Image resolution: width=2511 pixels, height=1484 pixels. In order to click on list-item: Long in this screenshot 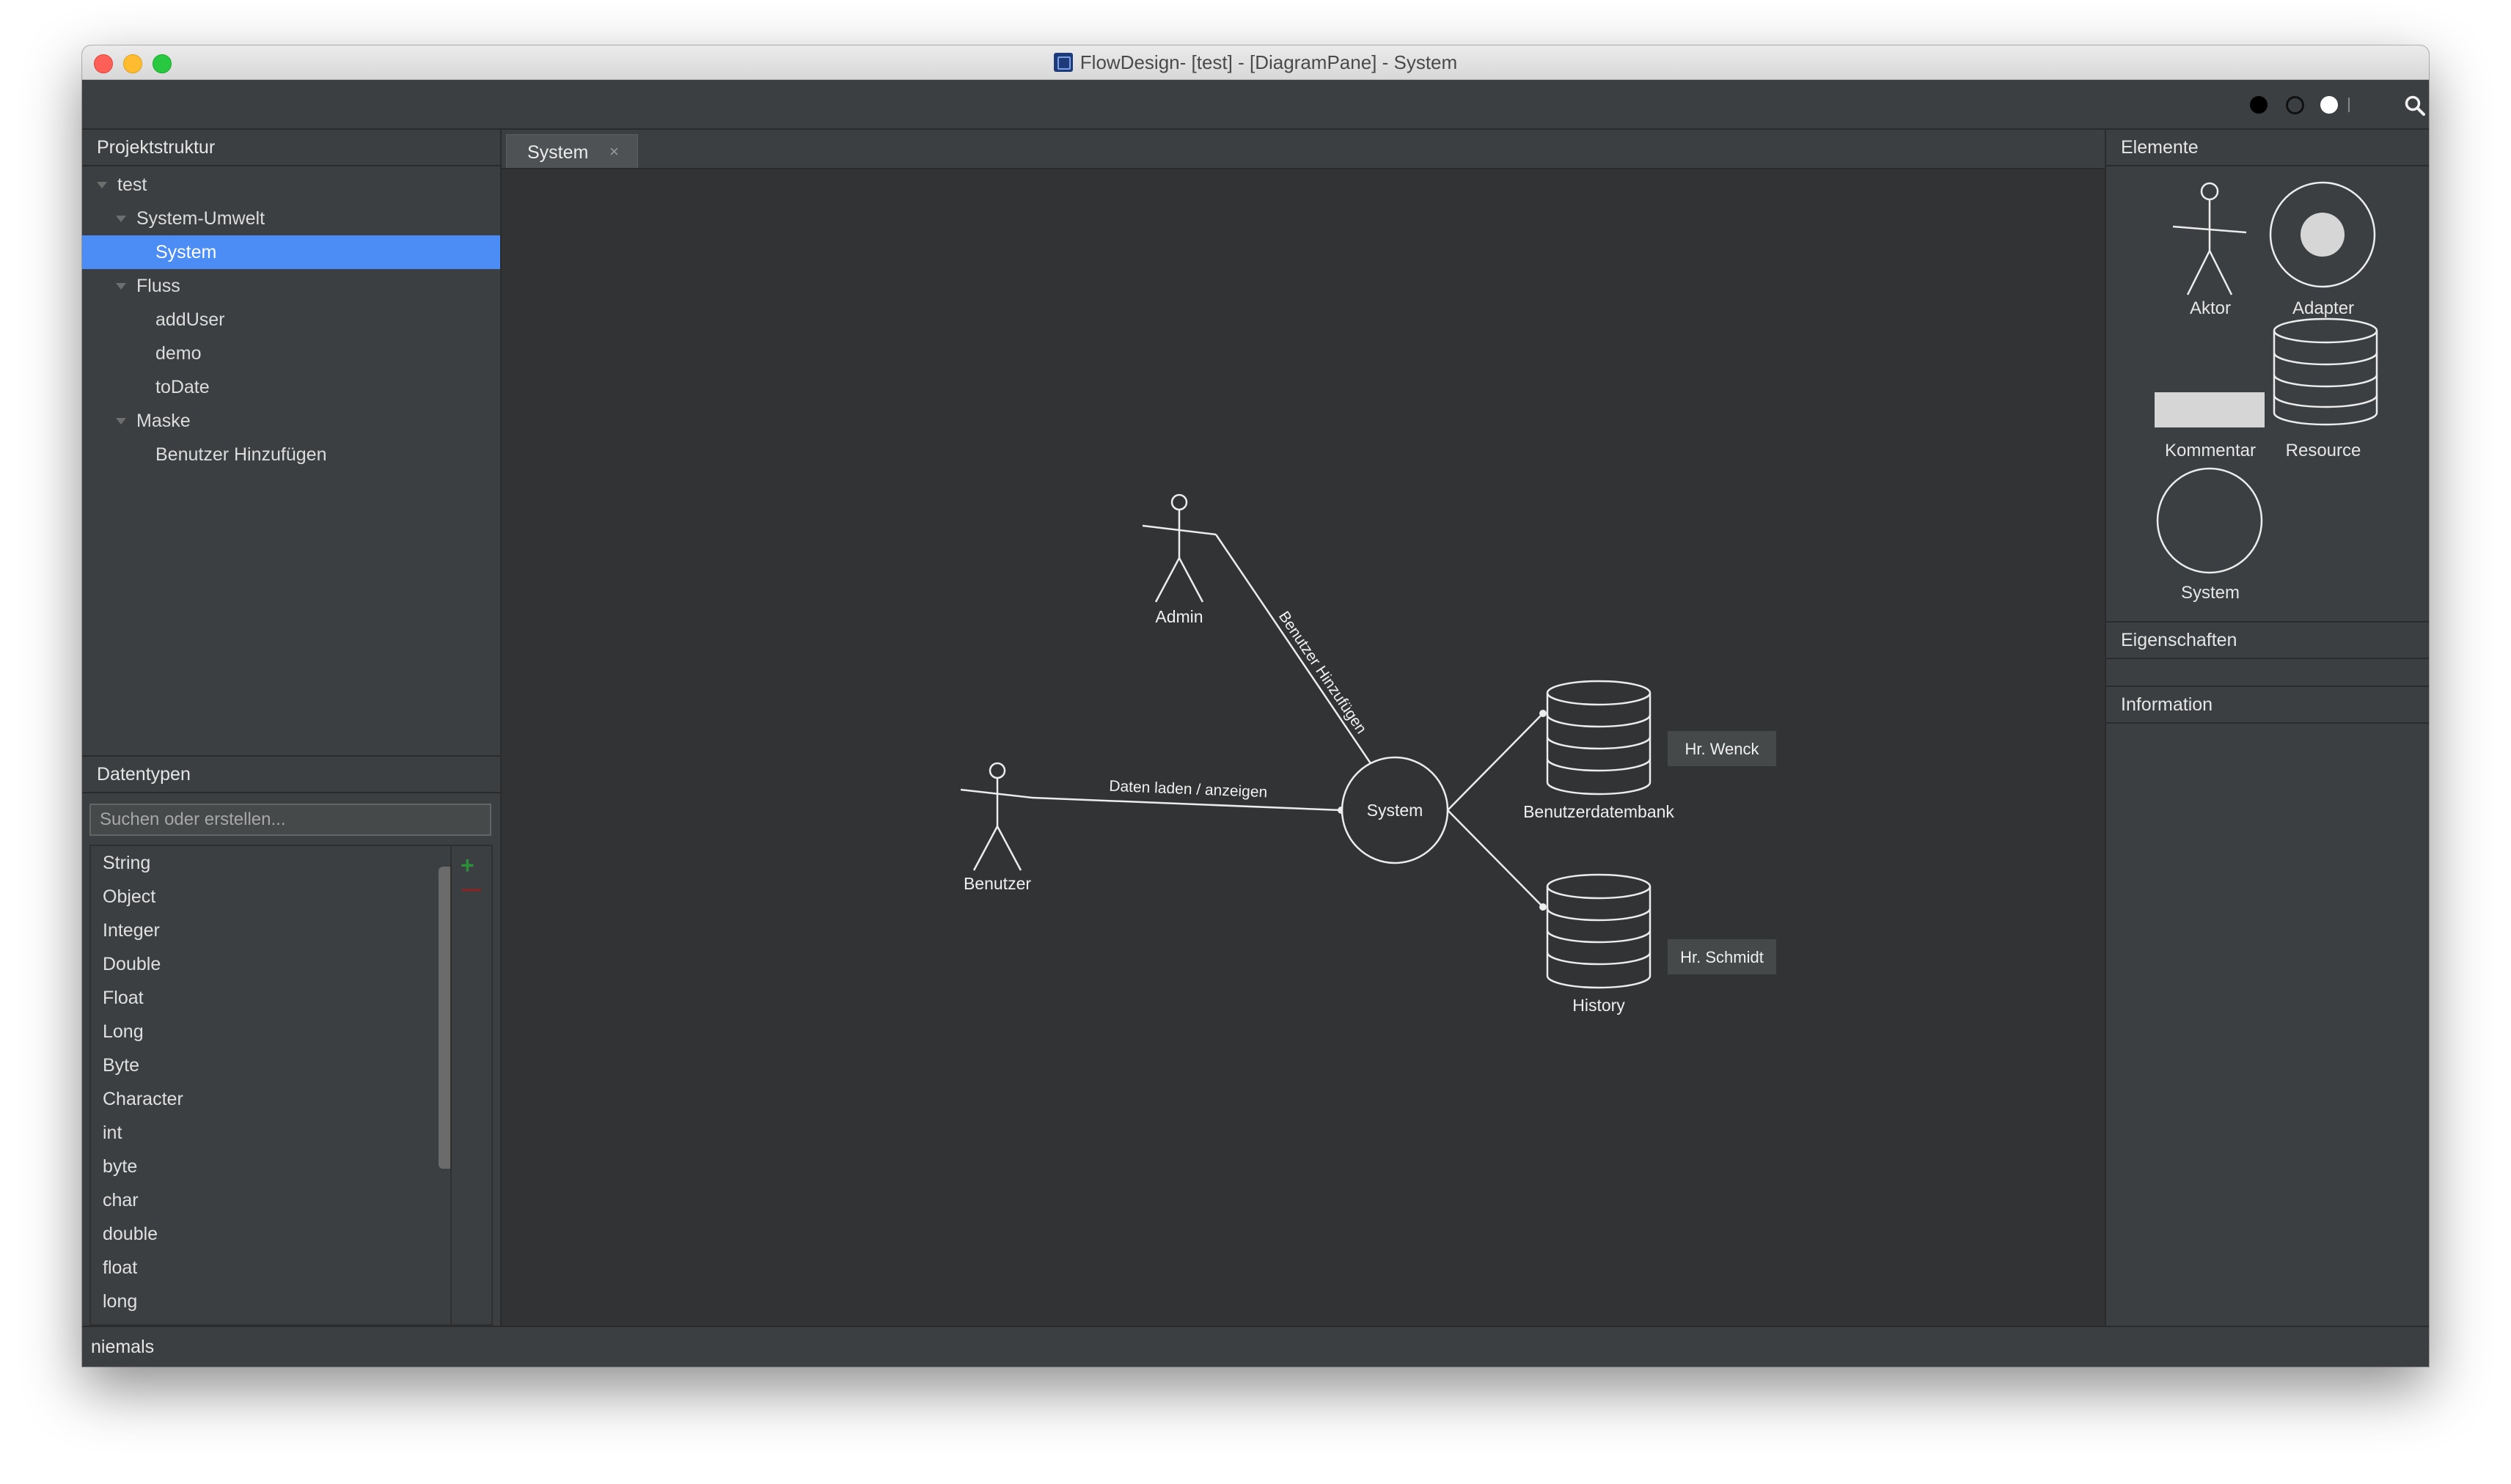, I will do `click(270, 1031)`.